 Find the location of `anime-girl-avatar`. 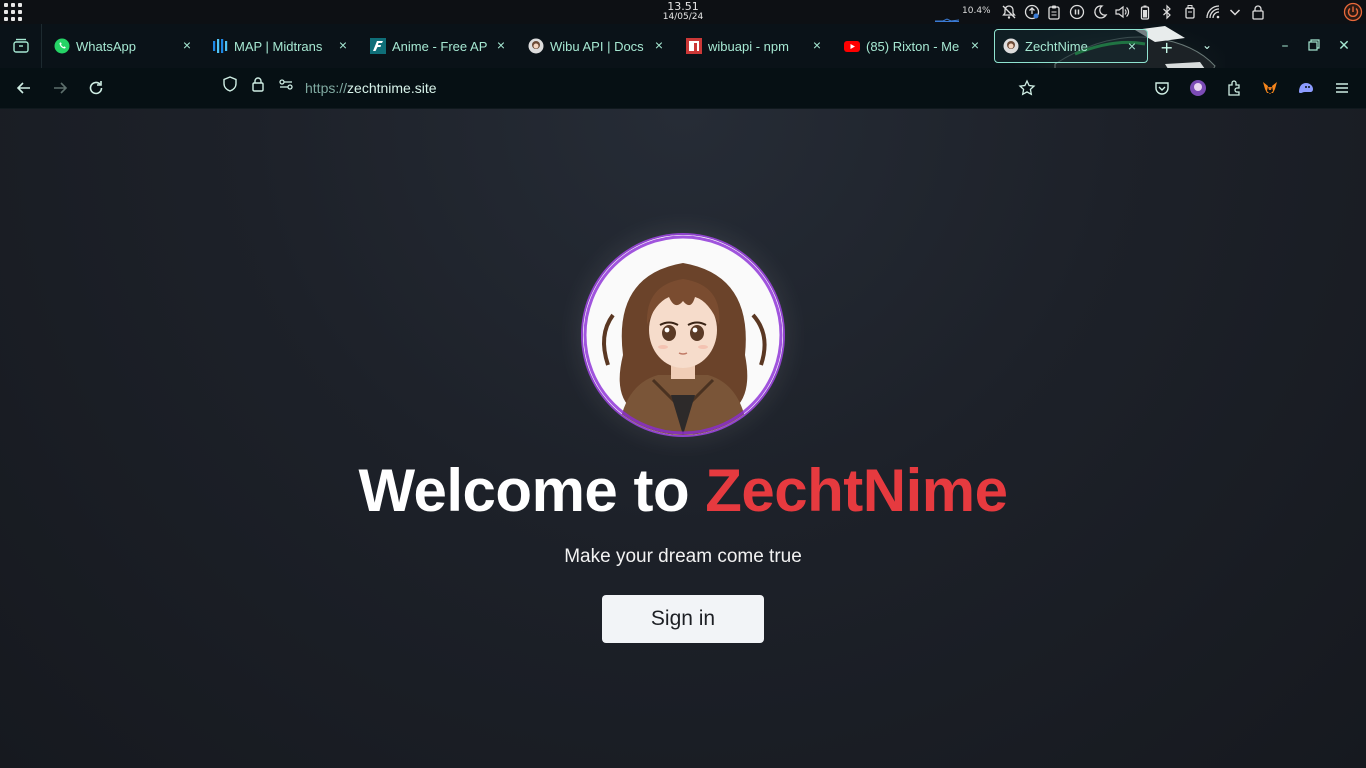

anime-girl-avatar is located at coordinates (683, 335).